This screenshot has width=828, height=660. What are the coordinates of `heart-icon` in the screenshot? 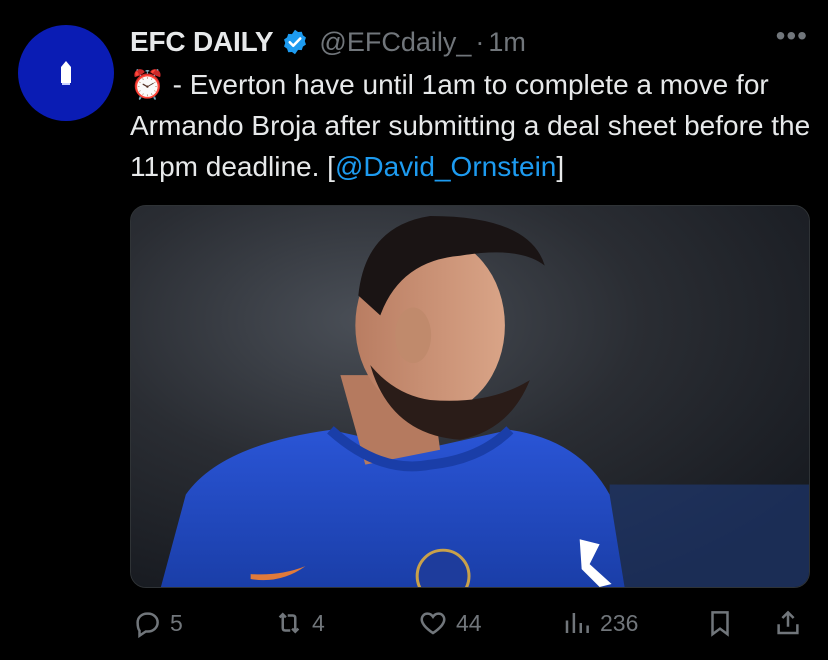 It's located at (433, 623).